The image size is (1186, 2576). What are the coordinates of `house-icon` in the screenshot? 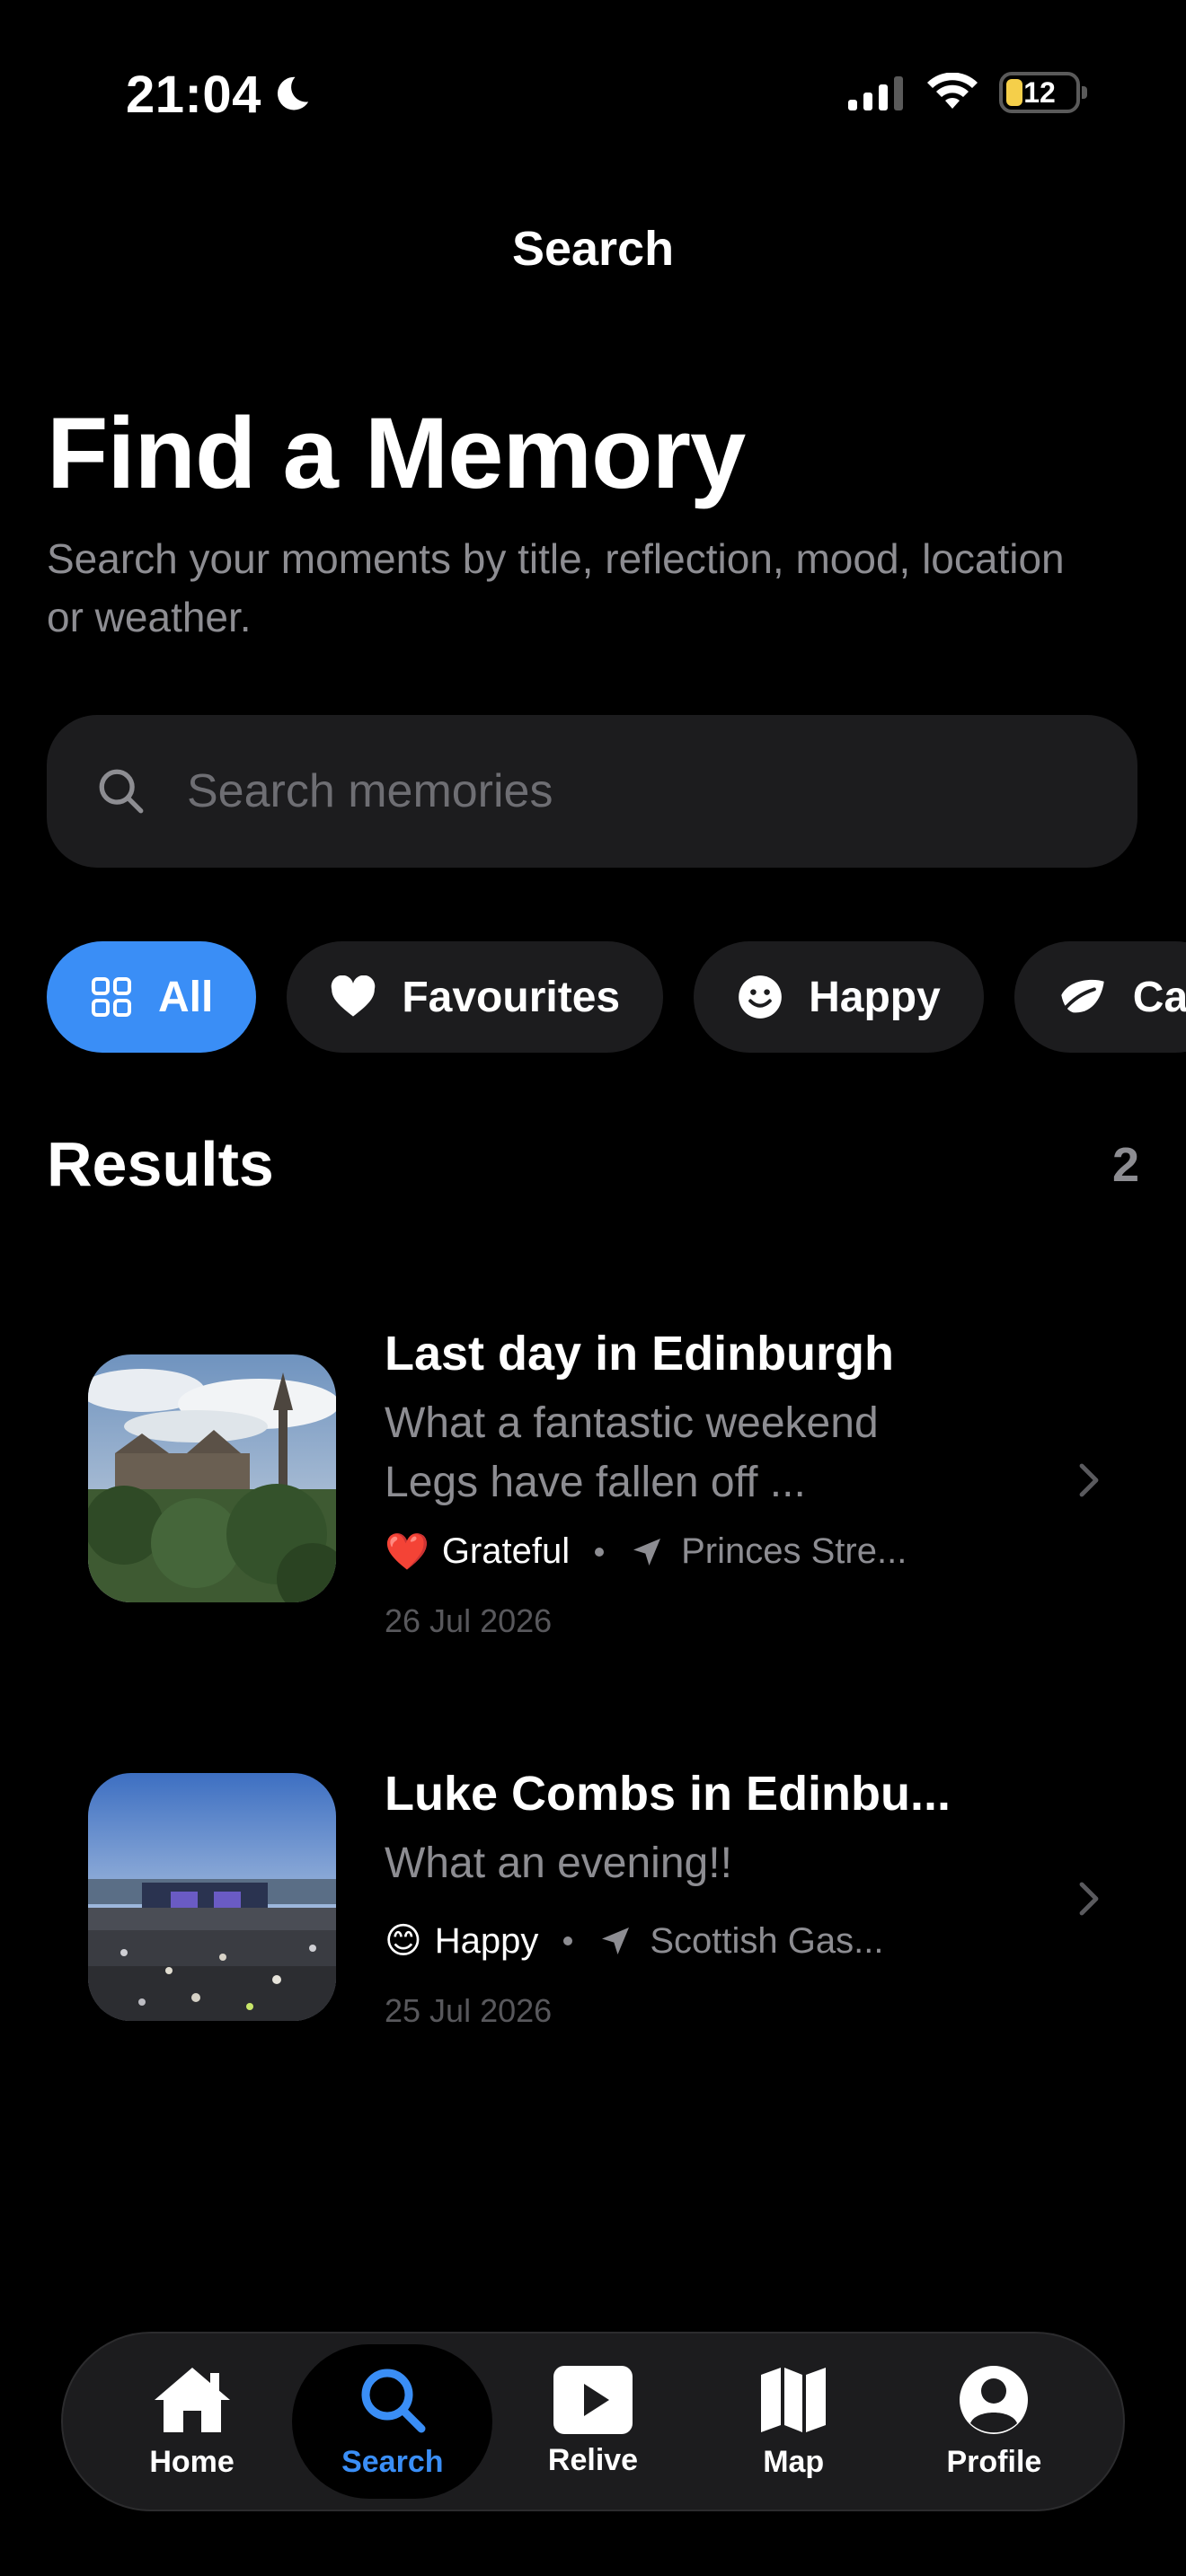 It's located at (192, 2399).